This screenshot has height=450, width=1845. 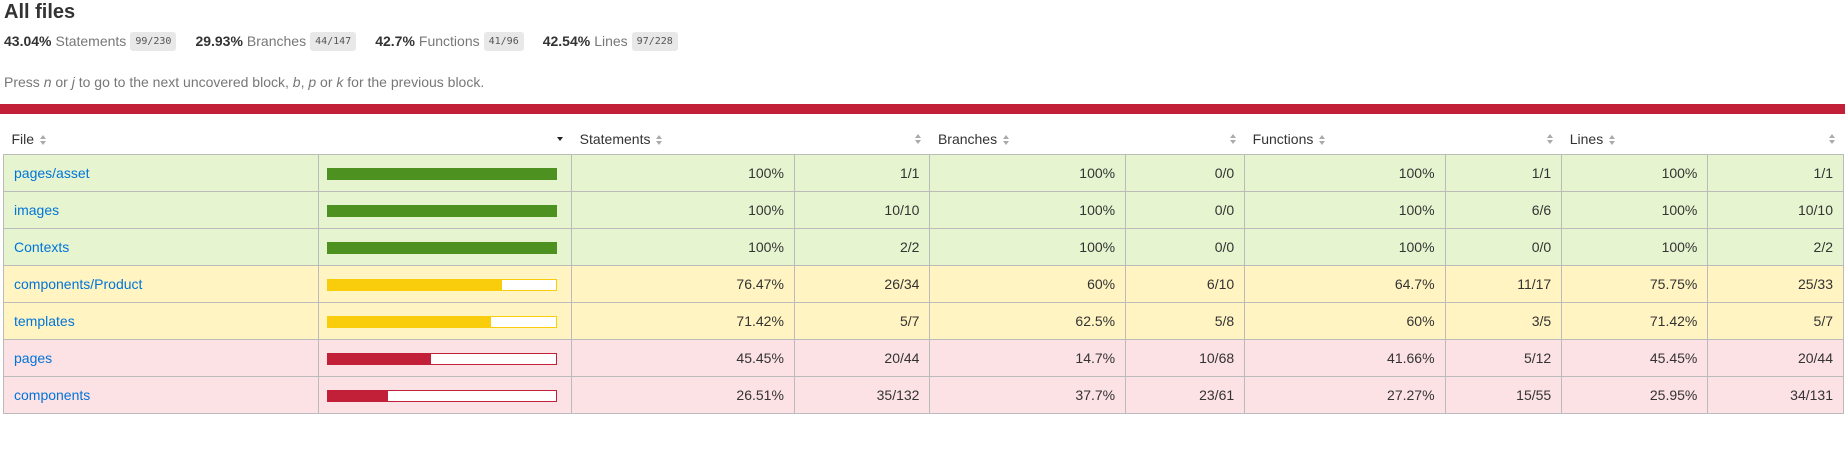 What do you see at coordinates (1503, 173) in the screenshot?
I see `functions-abs: 1/1` at bounding box center [1503, 173].